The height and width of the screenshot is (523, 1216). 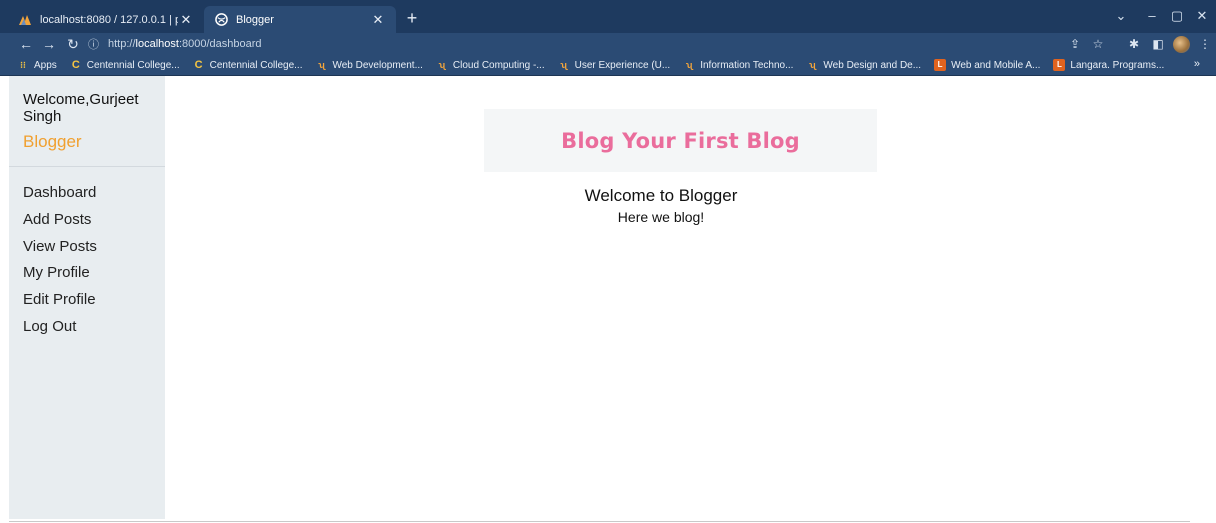 What do you see at coordinates (1152, 16) in the screenshot?
I see `minimize-window-icon: –` at bounding box center [1152, 16].